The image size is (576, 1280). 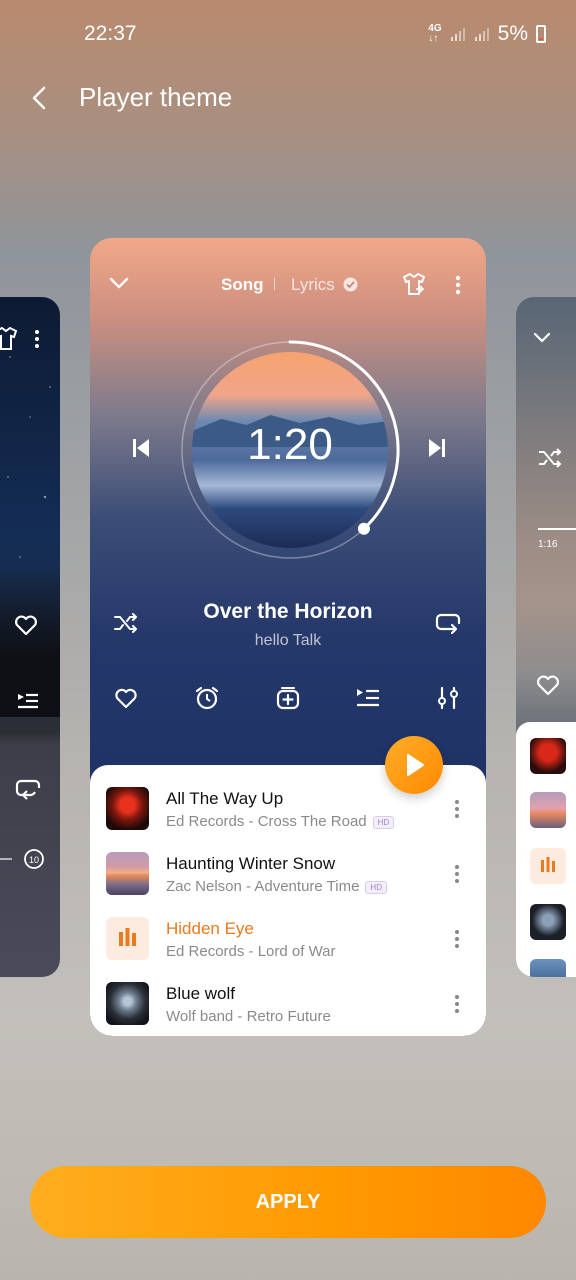 I want to click on track-row-active: Hidden Eye Ed Records - Lord of War, so click(x=288, y=939).